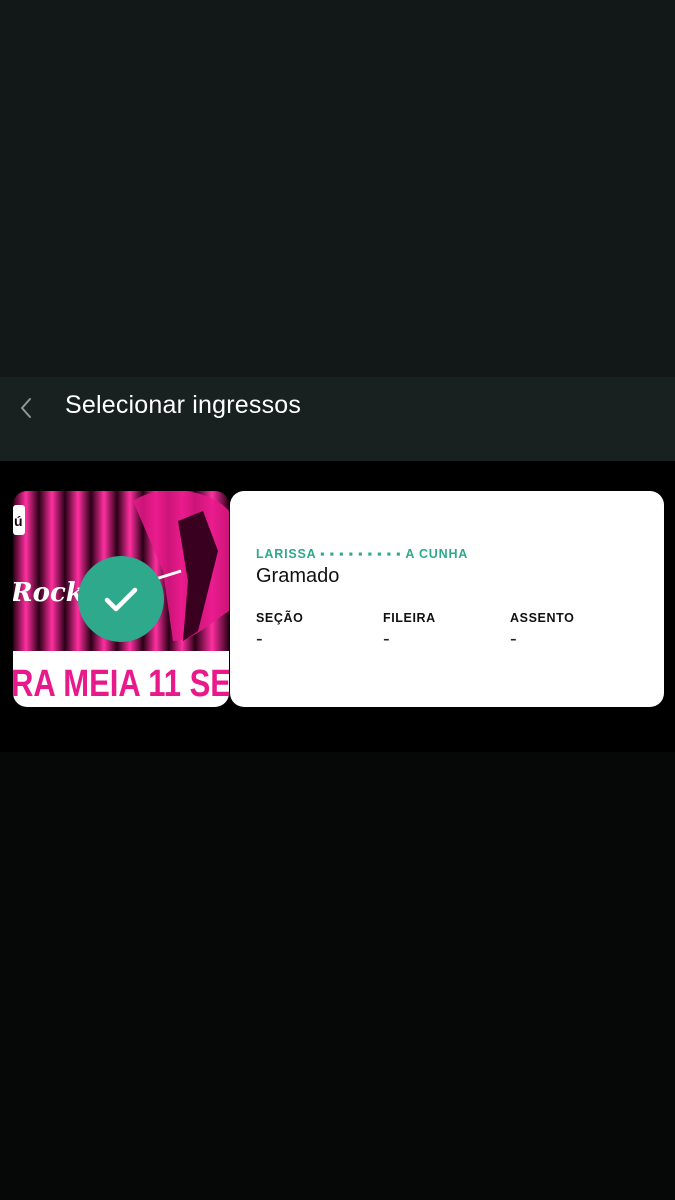 This screenshot has width=675, height=1200. What do you see at coordinates (18, 521) in the screenshot?
I see `banner-brand-text: ú` at bounding box center [18, 521].